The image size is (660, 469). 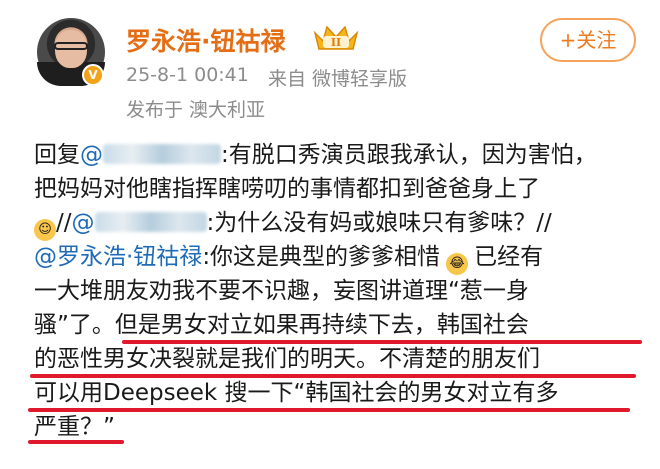 What do you see at coordinates (45, 230) in the screenshot?
I see `smile-emoji-icon: ☺` at bounding box center [45, 230].